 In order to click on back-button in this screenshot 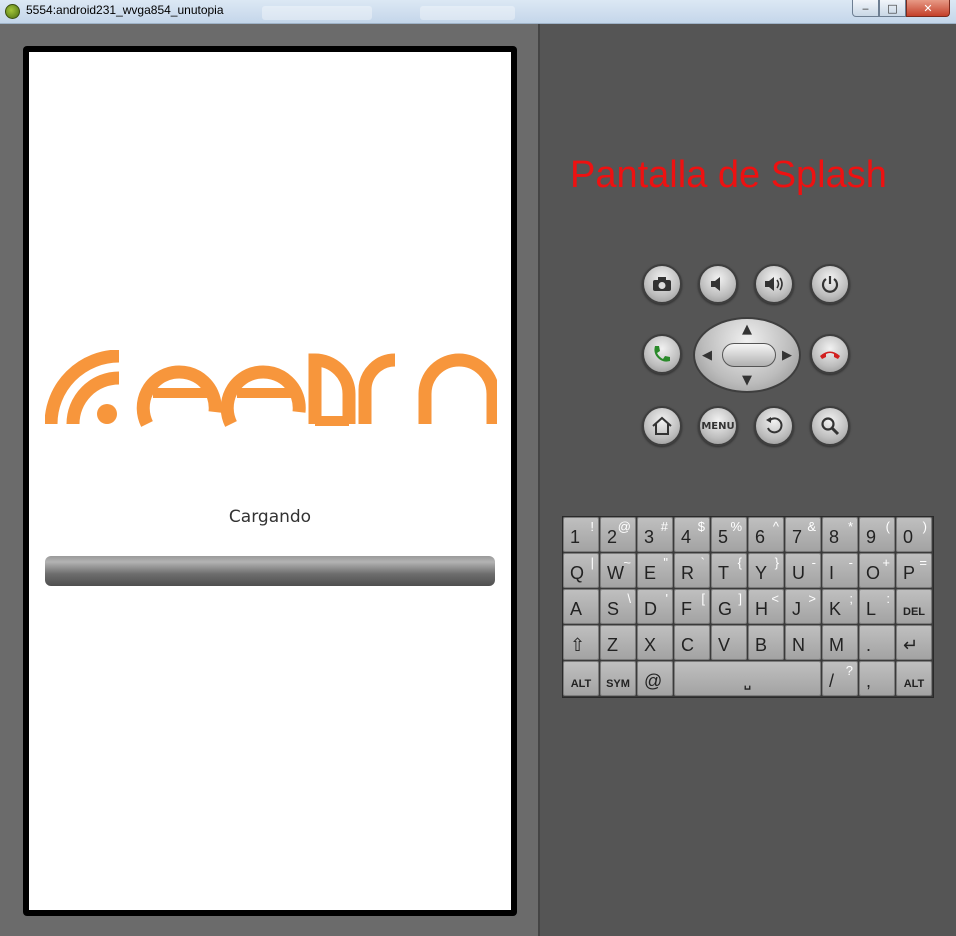, I will do `click(774, 426)`.